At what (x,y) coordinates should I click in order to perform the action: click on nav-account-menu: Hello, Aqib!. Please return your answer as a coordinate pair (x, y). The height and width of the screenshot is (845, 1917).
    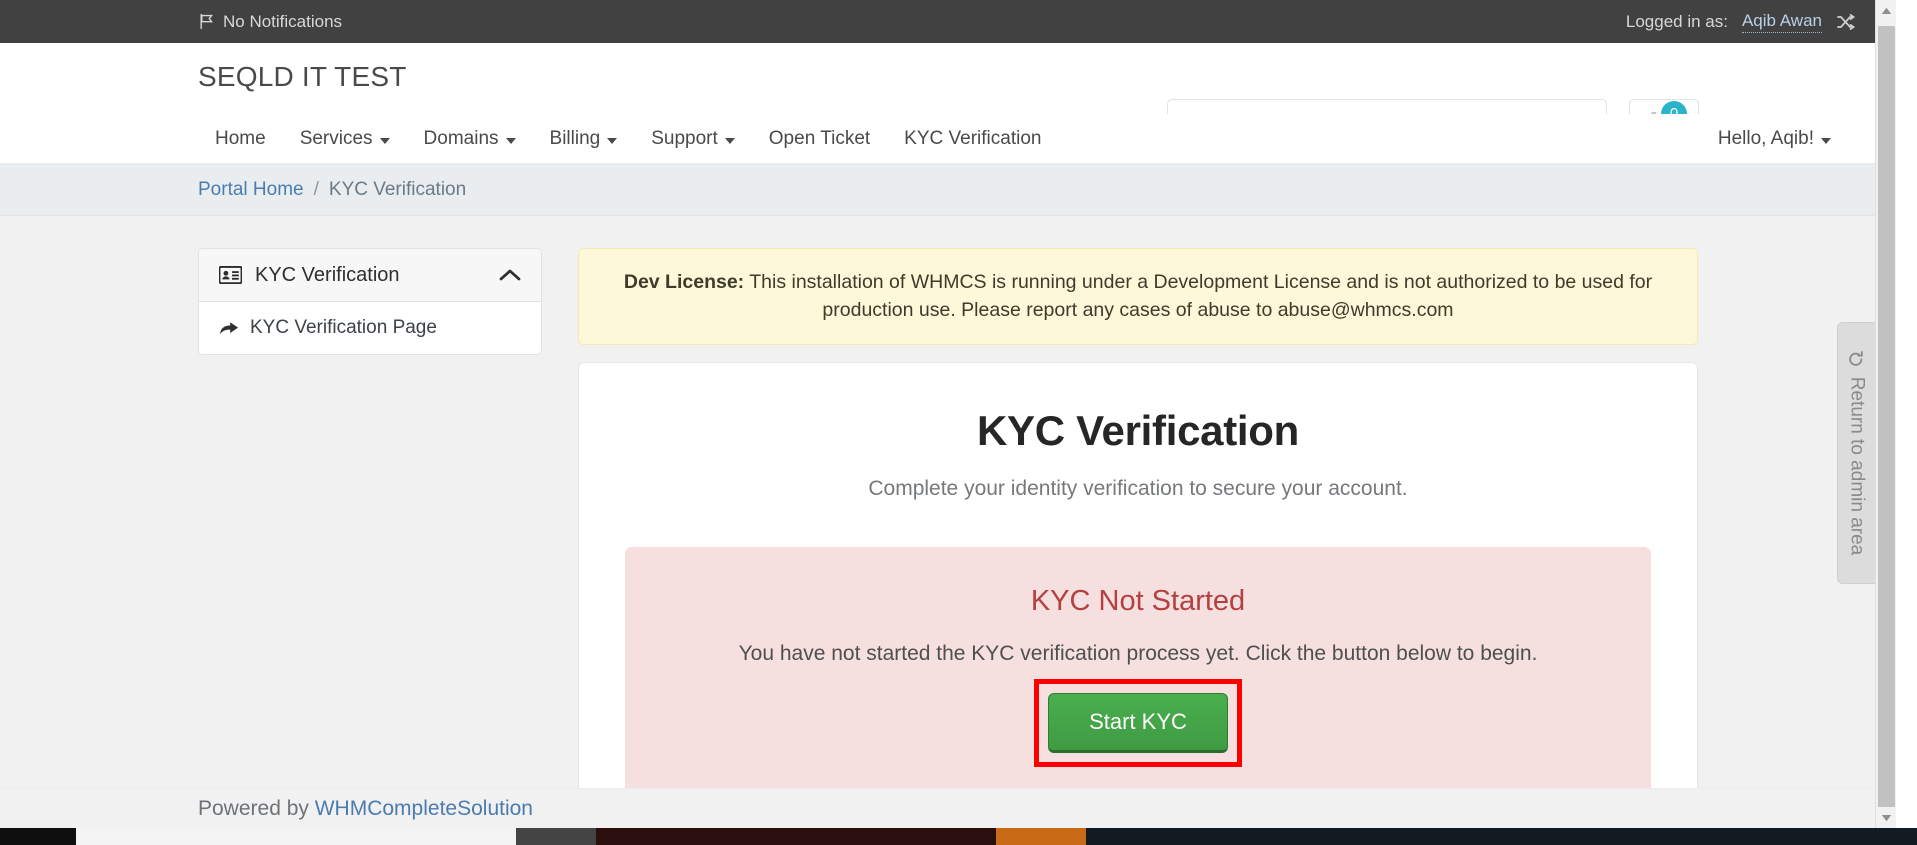
    Looking at the image, I should click on (1774, 139).